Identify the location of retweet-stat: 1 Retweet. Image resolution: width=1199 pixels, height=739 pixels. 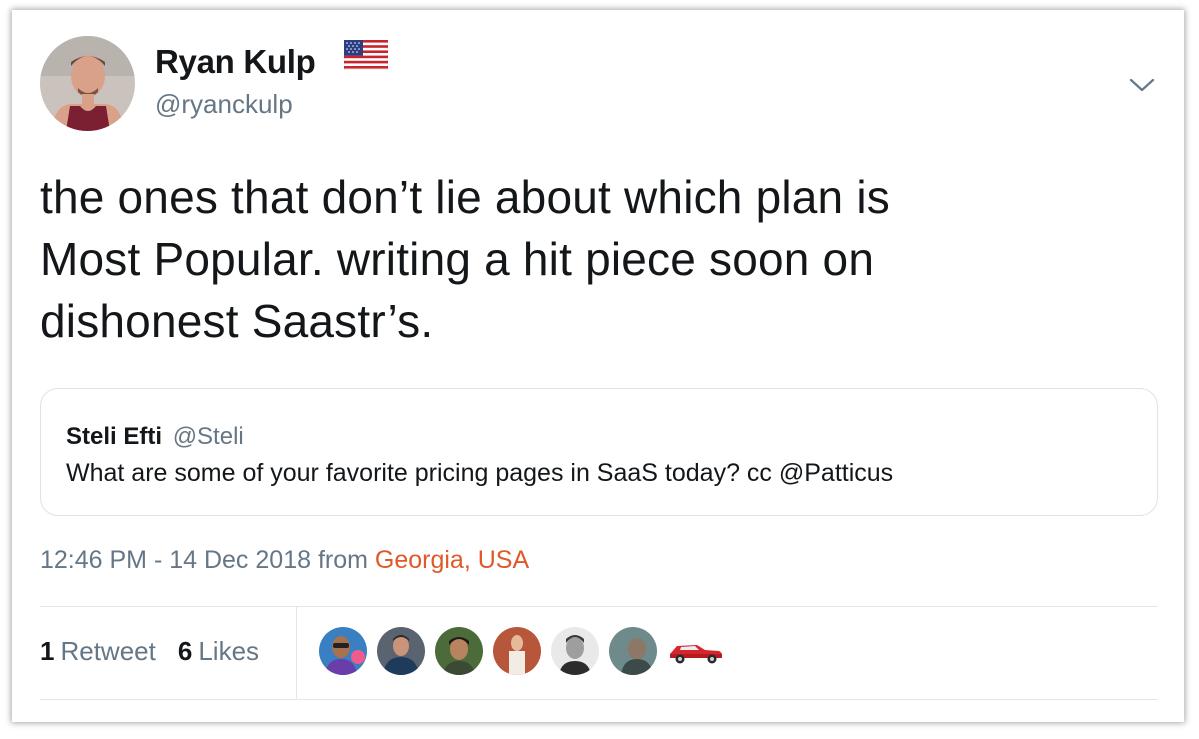
(98, 651).